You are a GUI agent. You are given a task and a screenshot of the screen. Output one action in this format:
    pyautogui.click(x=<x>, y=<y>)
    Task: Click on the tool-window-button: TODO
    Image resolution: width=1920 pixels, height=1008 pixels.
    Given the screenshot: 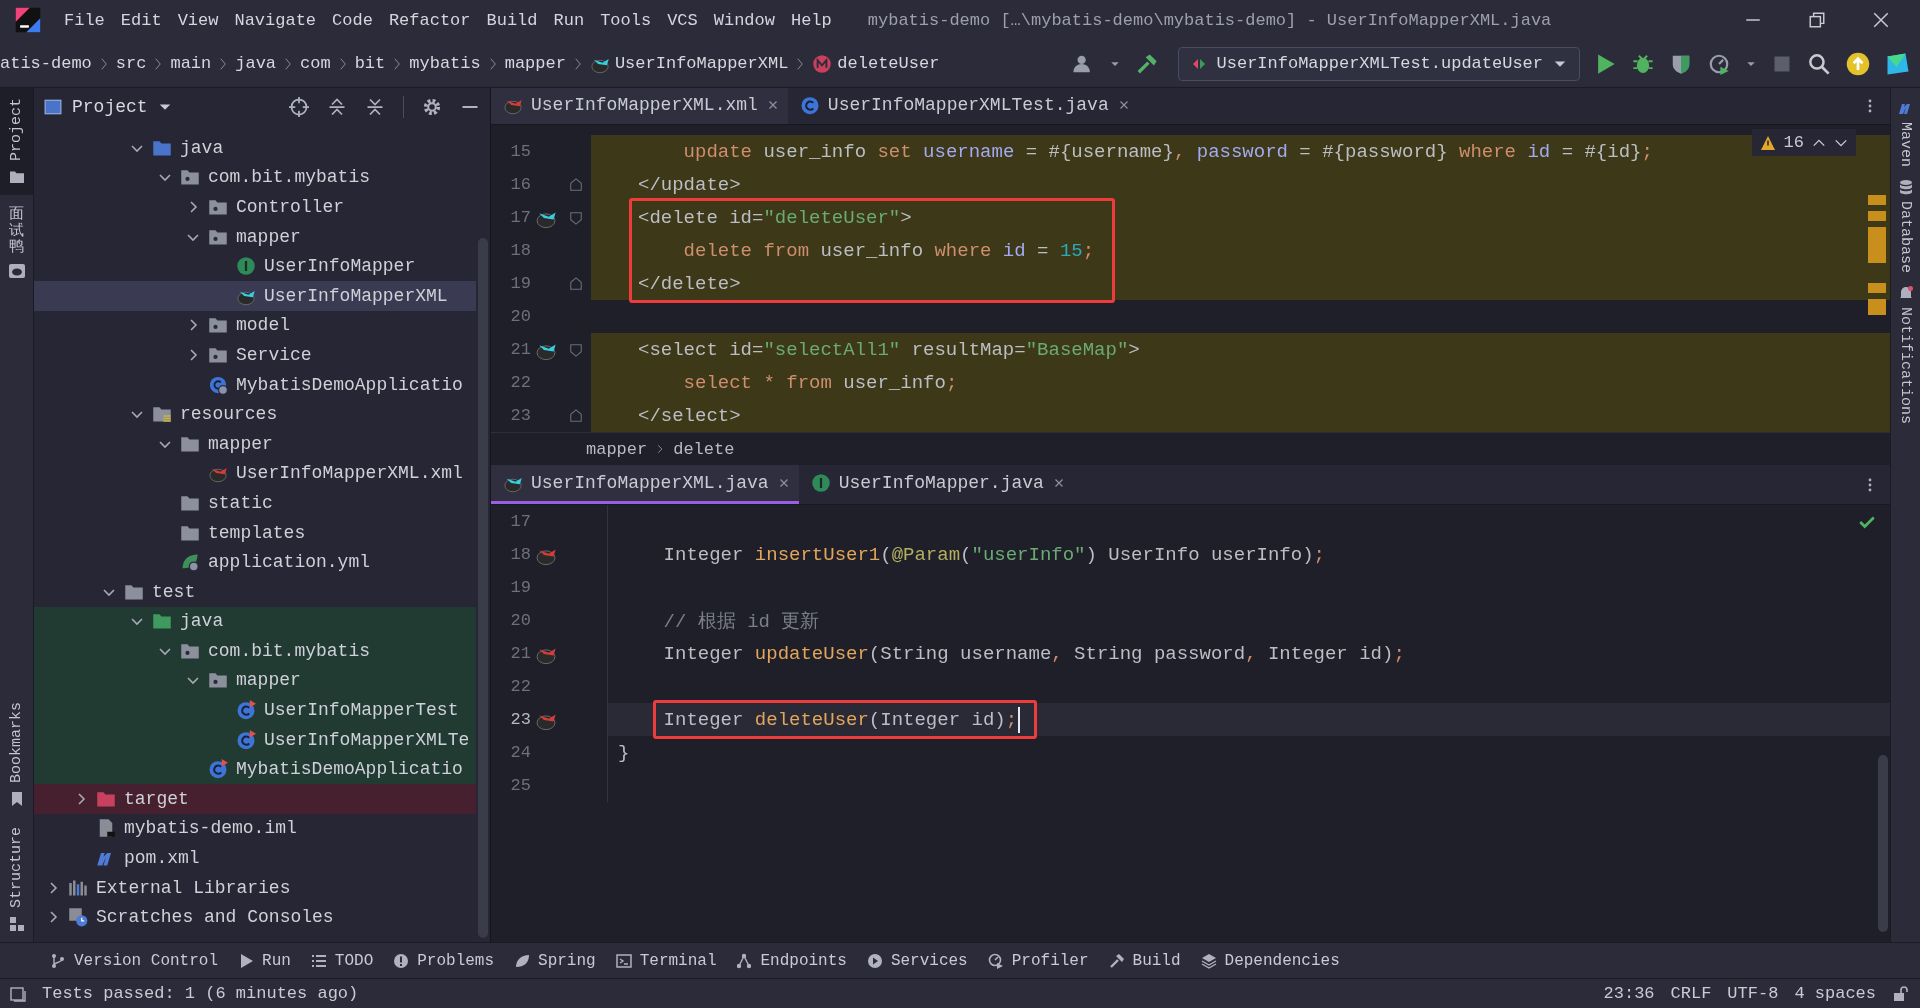 What is the action you would take?
    pyautogui.click(x=342, y=960)
    